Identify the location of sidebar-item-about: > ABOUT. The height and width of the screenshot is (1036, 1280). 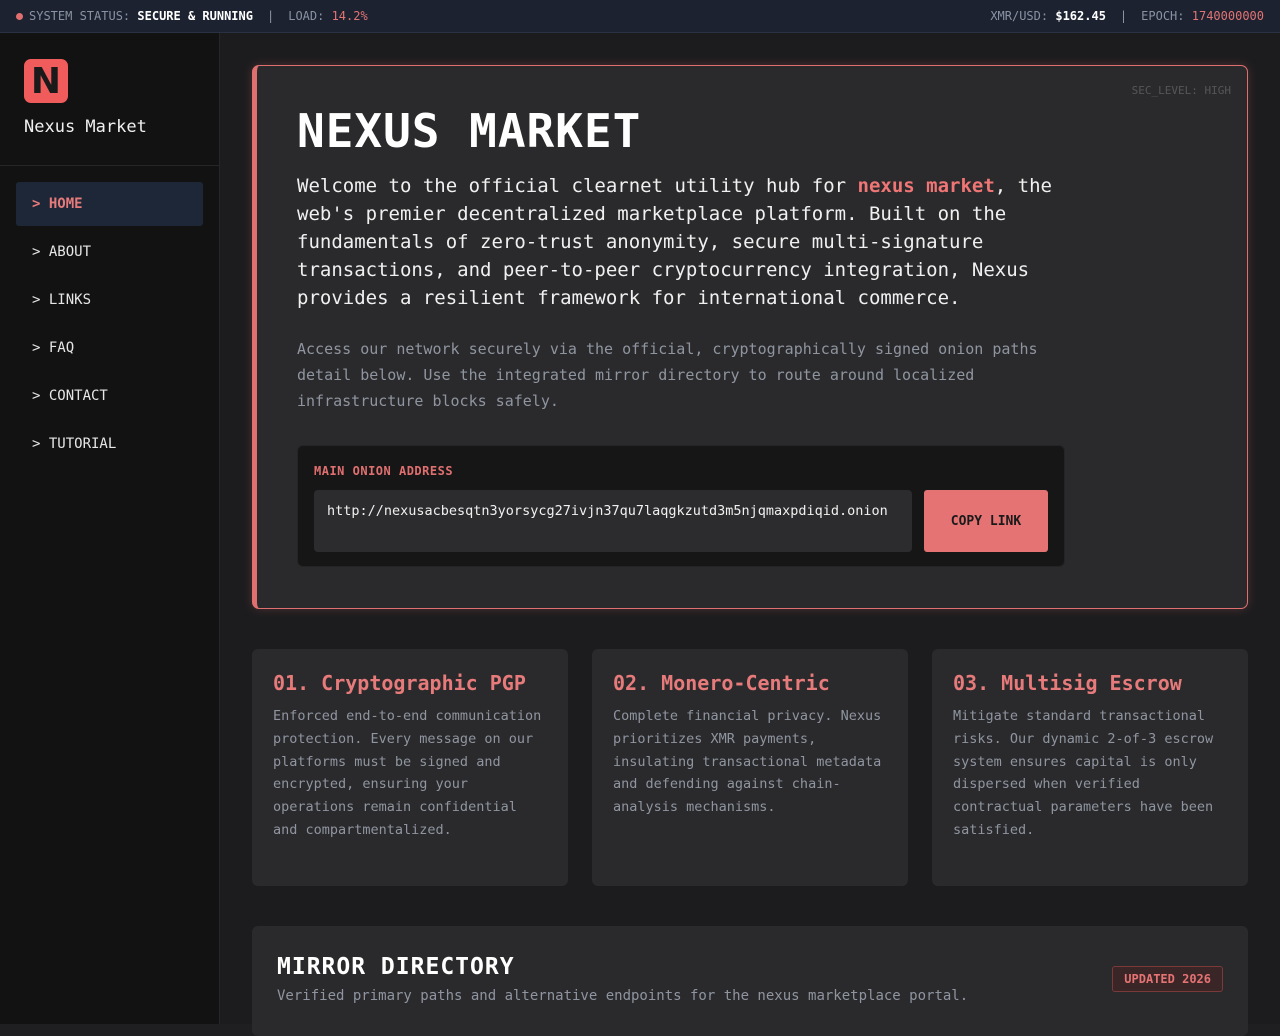
(109, 252).